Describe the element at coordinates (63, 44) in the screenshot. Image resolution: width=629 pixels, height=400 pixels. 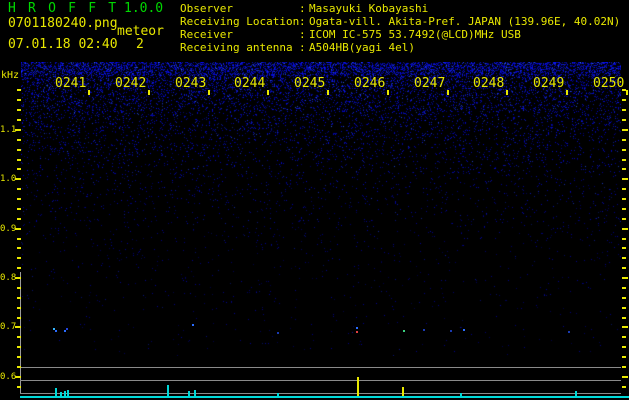
I see `observation-datetime: 07.01.18 02:40` at that location.